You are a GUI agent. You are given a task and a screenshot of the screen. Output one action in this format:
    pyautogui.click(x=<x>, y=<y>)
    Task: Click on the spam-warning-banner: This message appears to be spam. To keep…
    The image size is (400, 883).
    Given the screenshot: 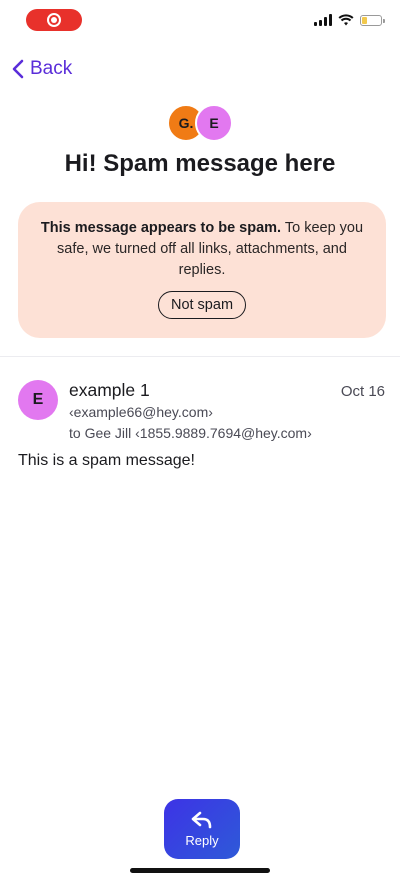 What is the action you would take?
    pyautogui.click(x=202, y=270)
    